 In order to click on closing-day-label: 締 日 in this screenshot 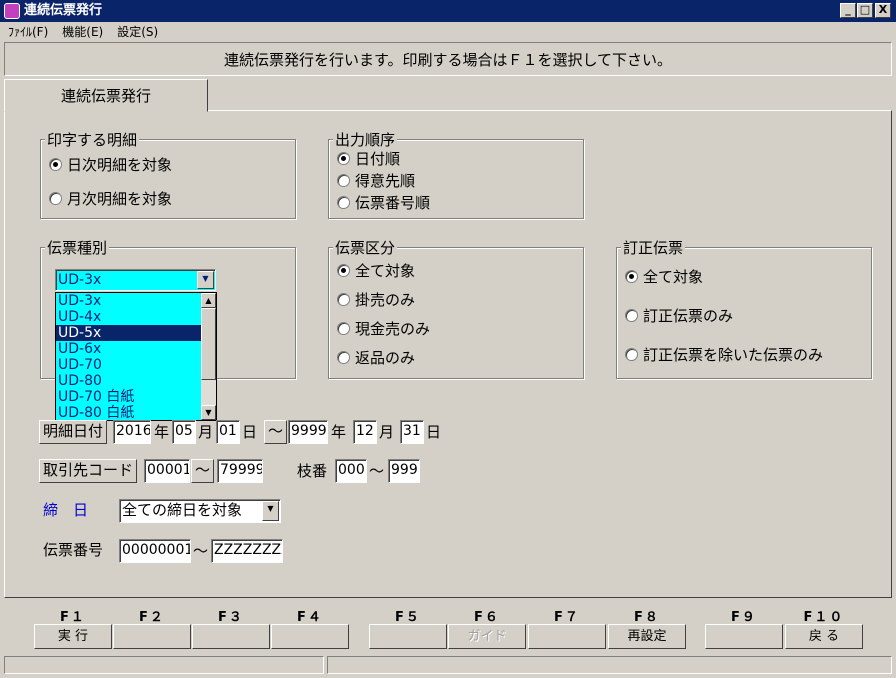, I will do `click(66, 510)`.